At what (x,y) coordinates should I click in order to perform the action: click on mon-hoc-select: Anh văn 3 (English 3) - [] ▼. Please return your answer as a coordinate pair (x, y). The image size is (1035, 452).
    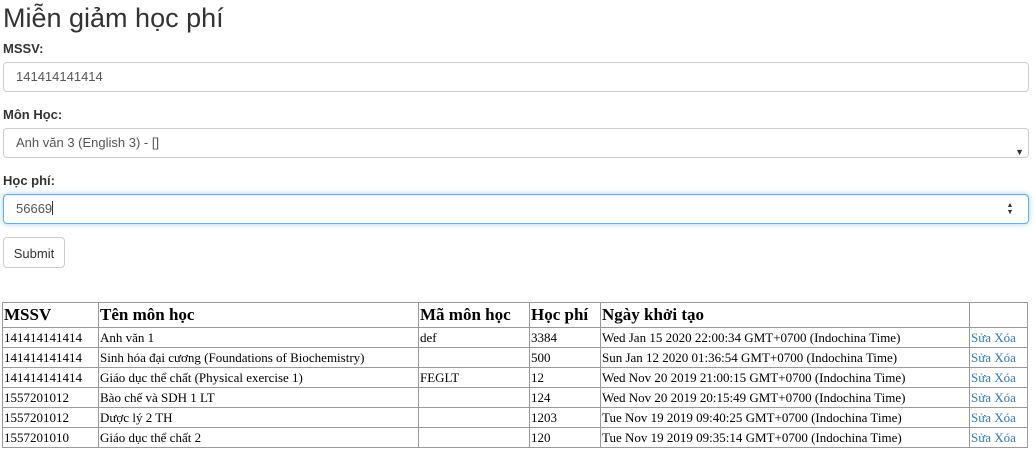
    Looking at the image, I should click on (516, 143).